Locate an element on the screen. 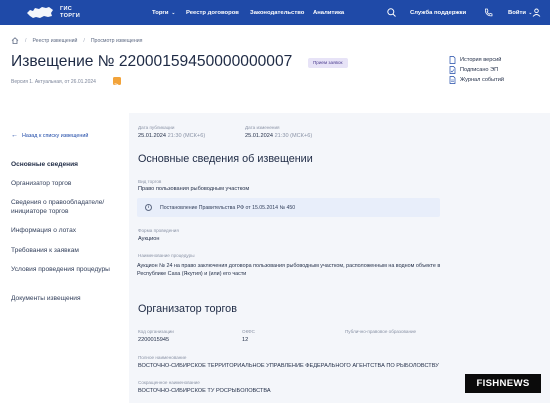 The height and width of the screenshot is (403, 550). left-nav-requirements: Требования к заявкам is located at coordinates (67, 250).